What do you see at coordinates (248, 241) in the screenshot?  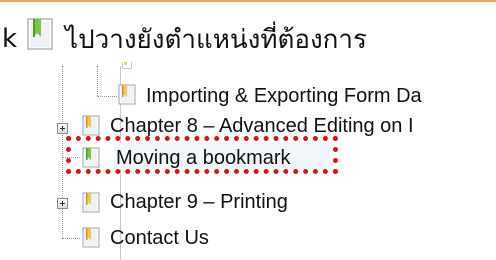 I see `tree-item: Contact Us` at bounding box center [248, 241].